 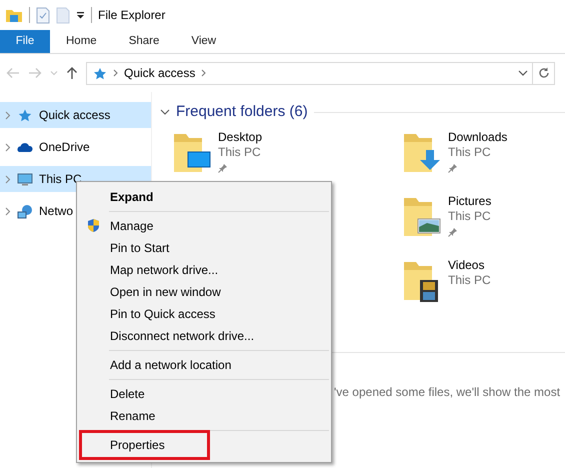 What do you see at coordinates (204, 394) in the screenshot?
I see `menu-item: Delete` at bounding box center [204, 394].